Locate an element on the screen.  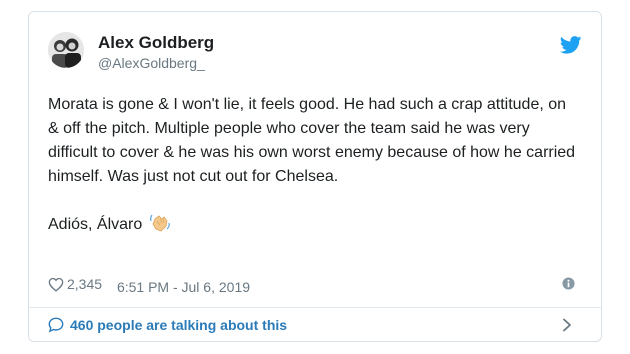
footer-divider is located at coordinates (315, 307).